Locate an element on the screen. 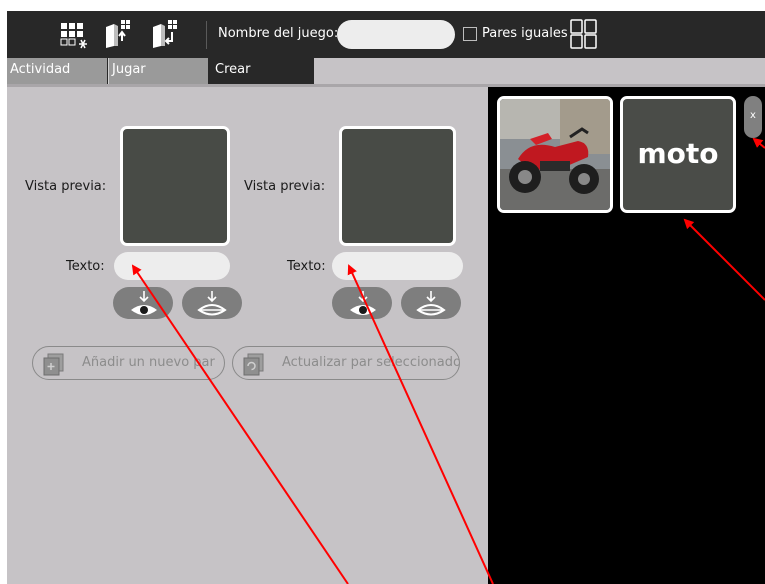  motorcycle-photo is located at coordinates (555, 154).